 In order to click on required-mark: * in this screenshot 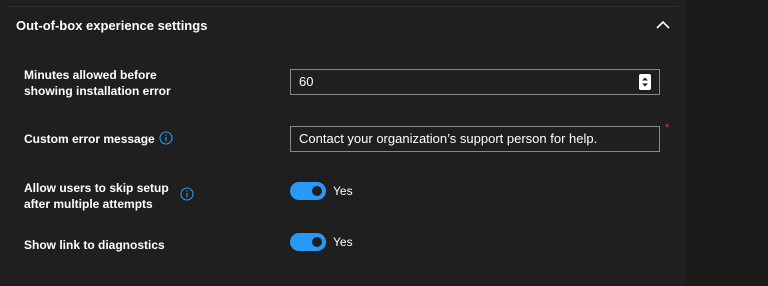, I will do `click(667, 128)`.